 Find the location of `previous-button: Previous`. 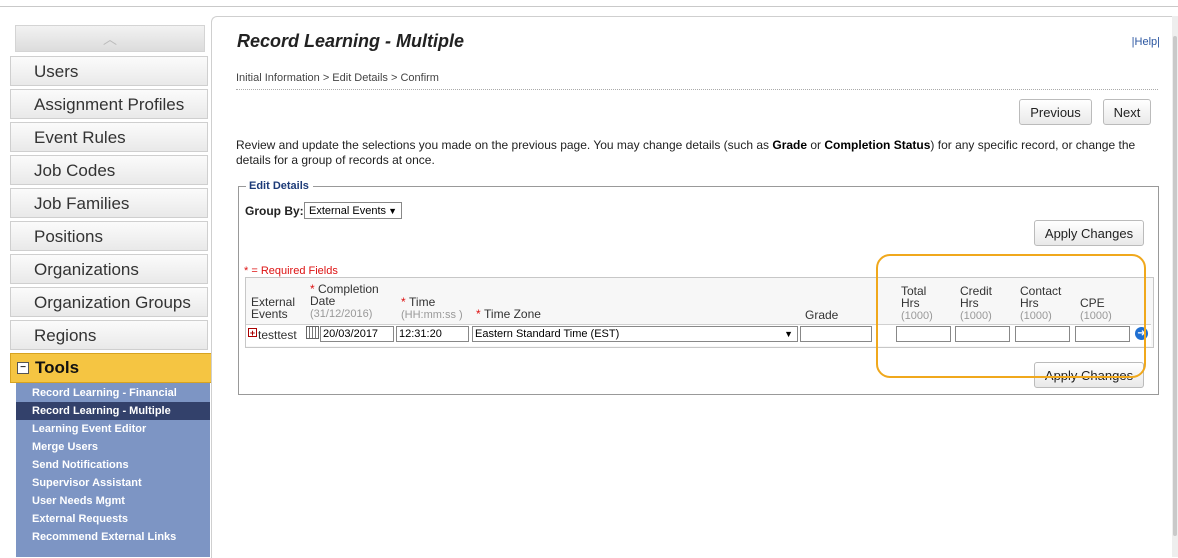

previous-button: Previous is located at coordinates (1055, 112).